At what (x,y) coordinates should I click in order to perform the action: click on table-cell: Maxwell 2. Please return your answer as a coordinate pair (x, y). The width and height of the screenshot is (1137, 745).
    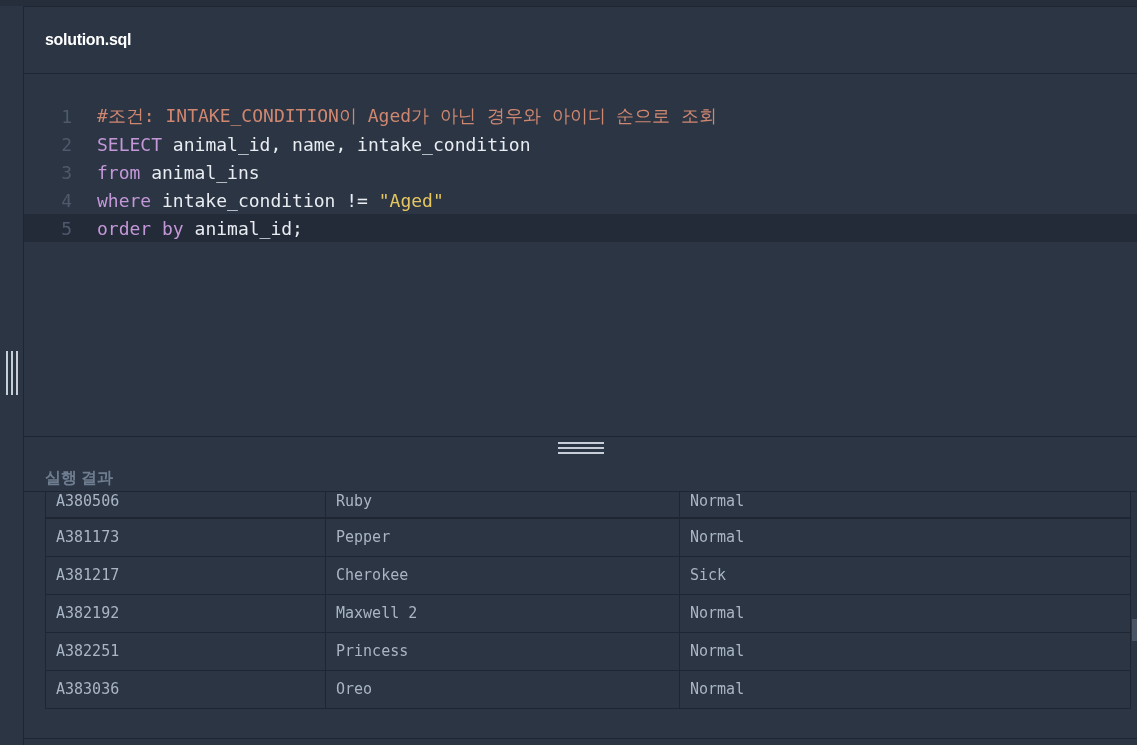
    Looking at the image, I should click on (502, 613).